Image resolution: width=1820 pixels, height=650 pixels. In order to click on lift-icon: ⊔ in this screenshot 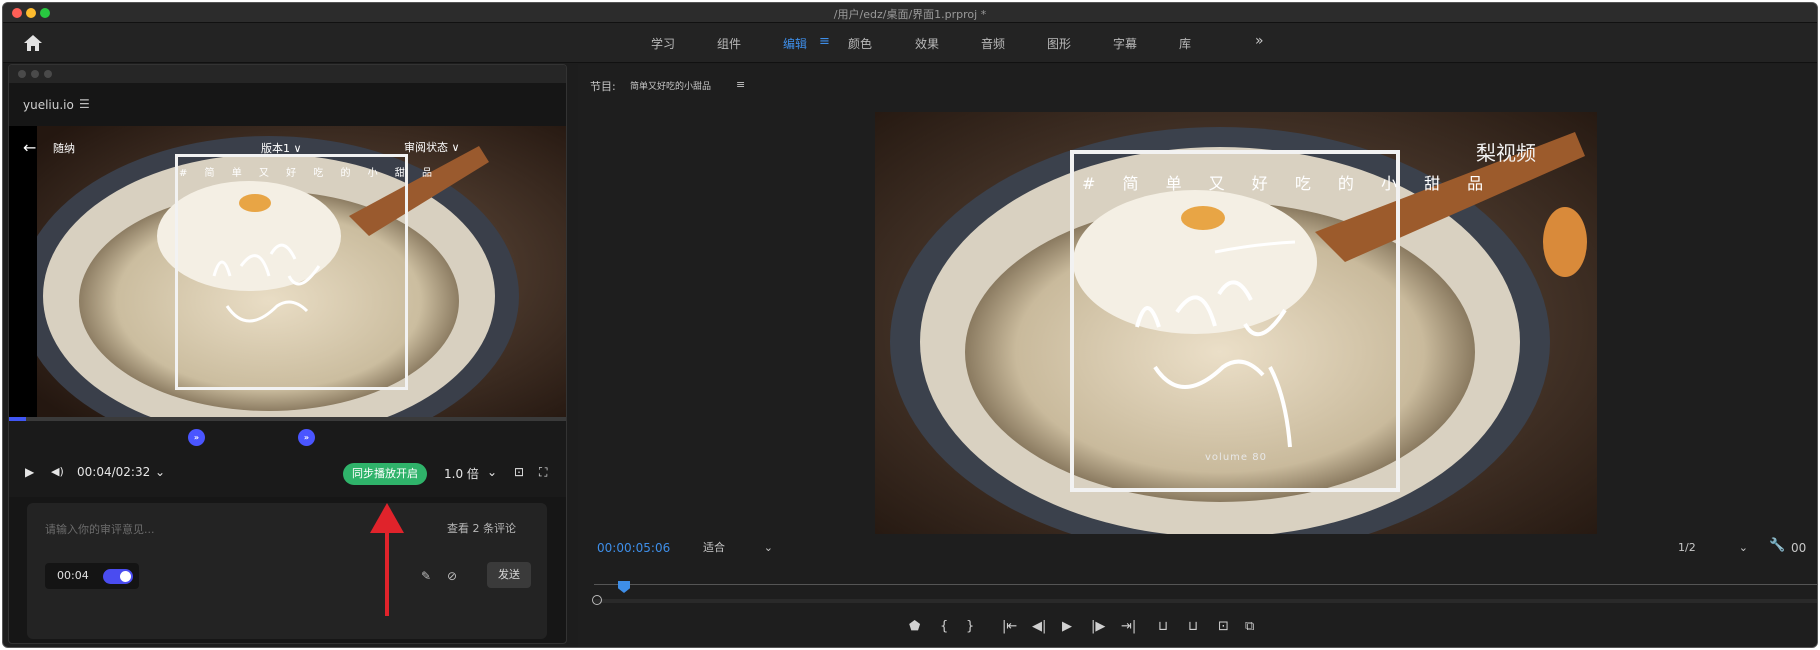, I will do `click(1163, 626)`.